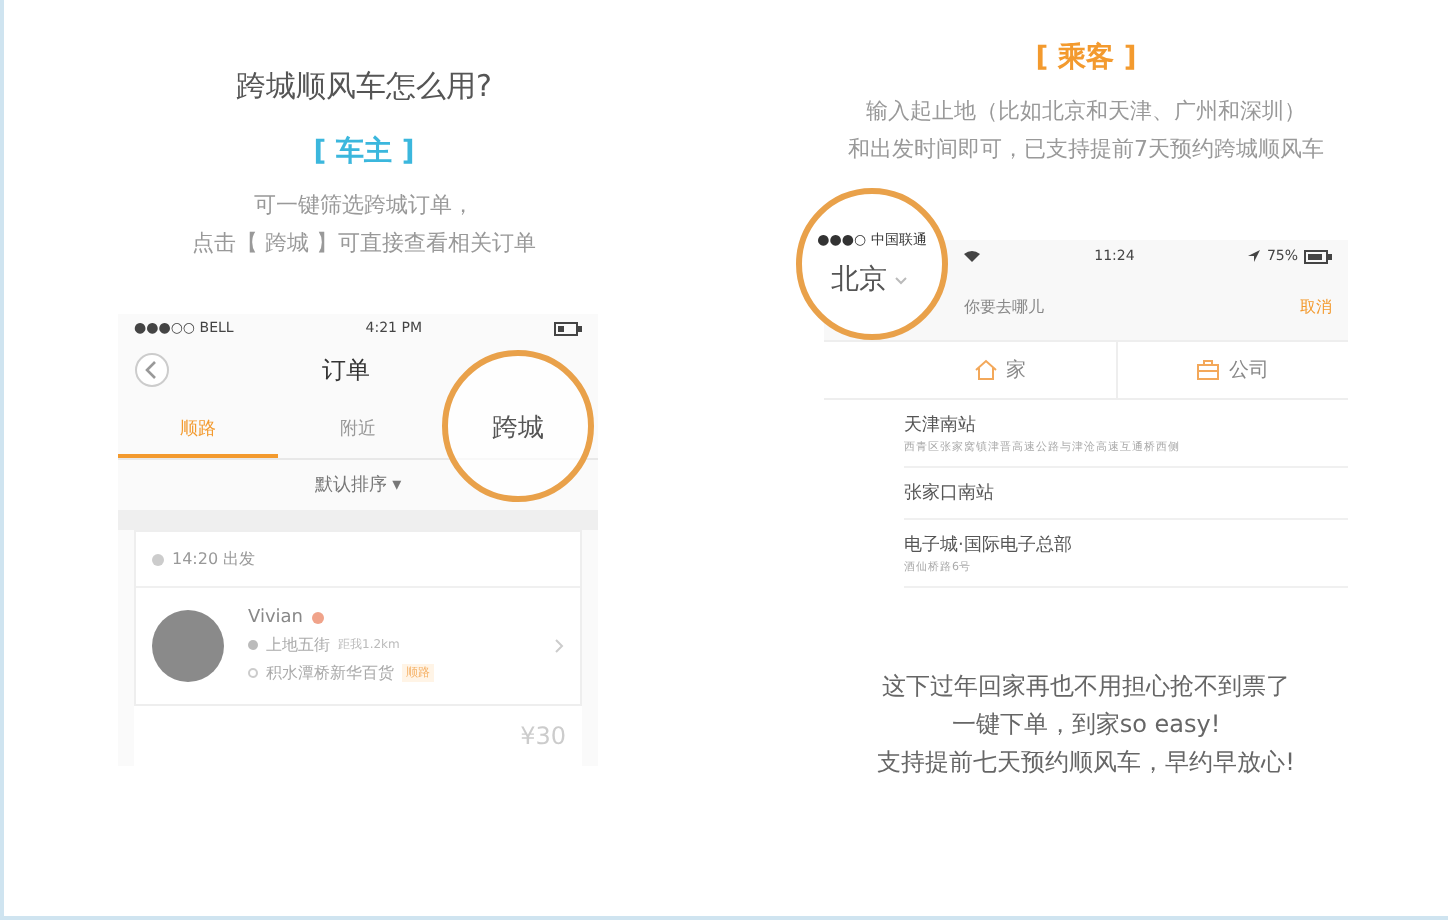 This screenshot has height=920, width=1448. I want to click on footer-line: 支持提前七天预约顺风车，早约早放心!, so click(1086, 763).